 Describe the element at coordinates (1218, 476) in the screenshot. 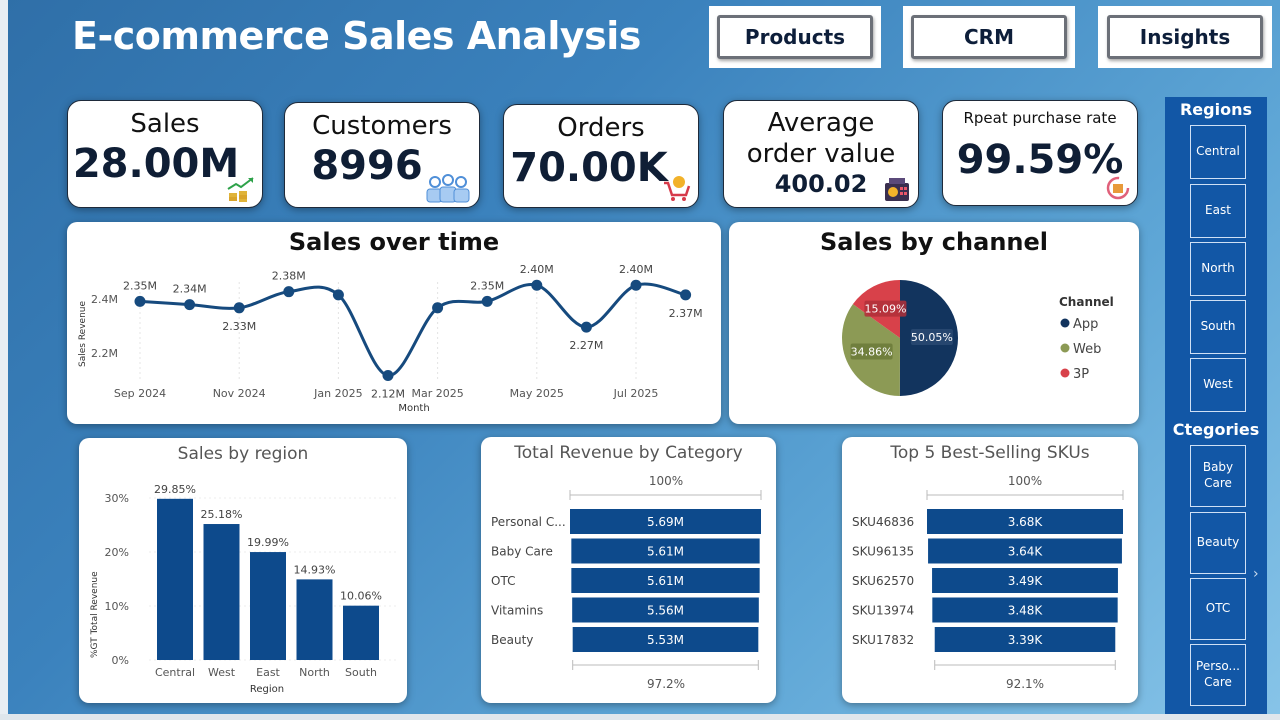

I see `slicer-category-baby-care: Baby Care` at that location.